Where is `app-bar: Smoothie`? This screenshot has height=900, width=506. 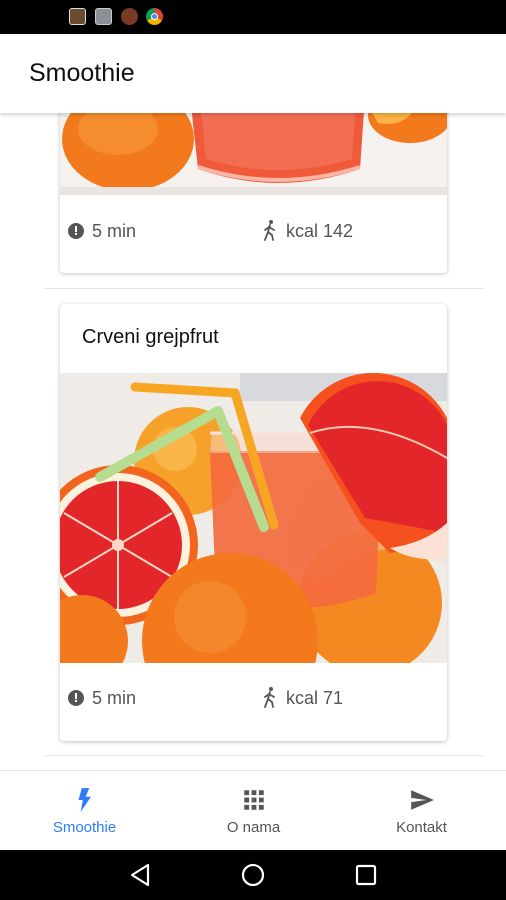 app-bar: Smoothie is located at coordinates (253, 73).